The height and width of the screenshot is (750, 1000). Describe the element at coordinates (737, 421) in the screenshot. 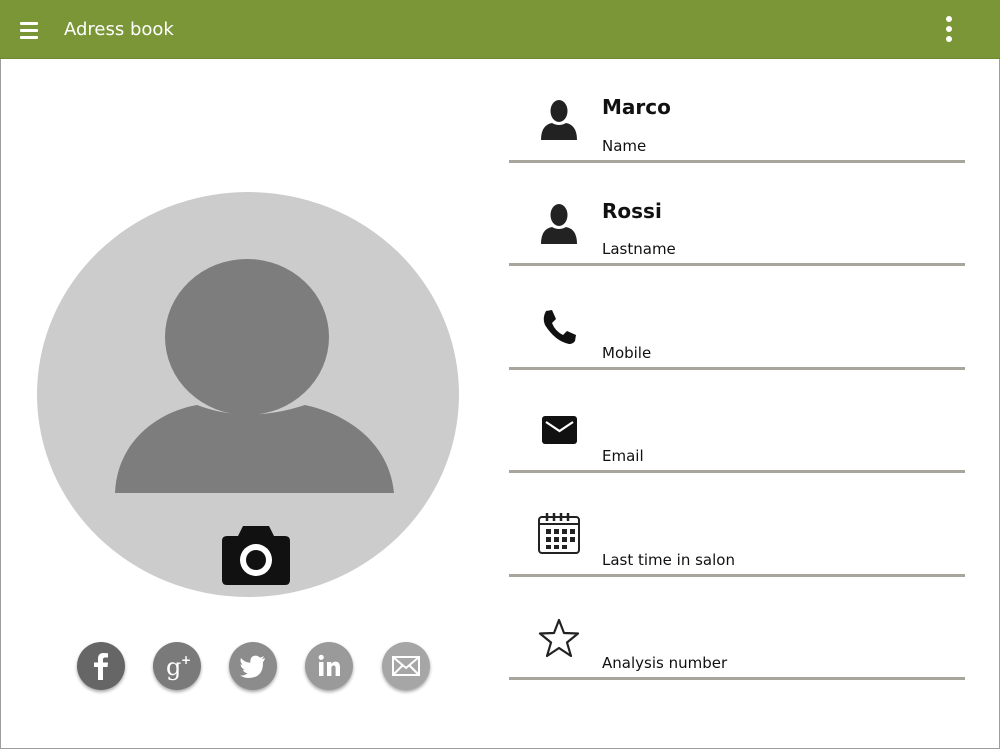

I see `field-email: Email` at that location.